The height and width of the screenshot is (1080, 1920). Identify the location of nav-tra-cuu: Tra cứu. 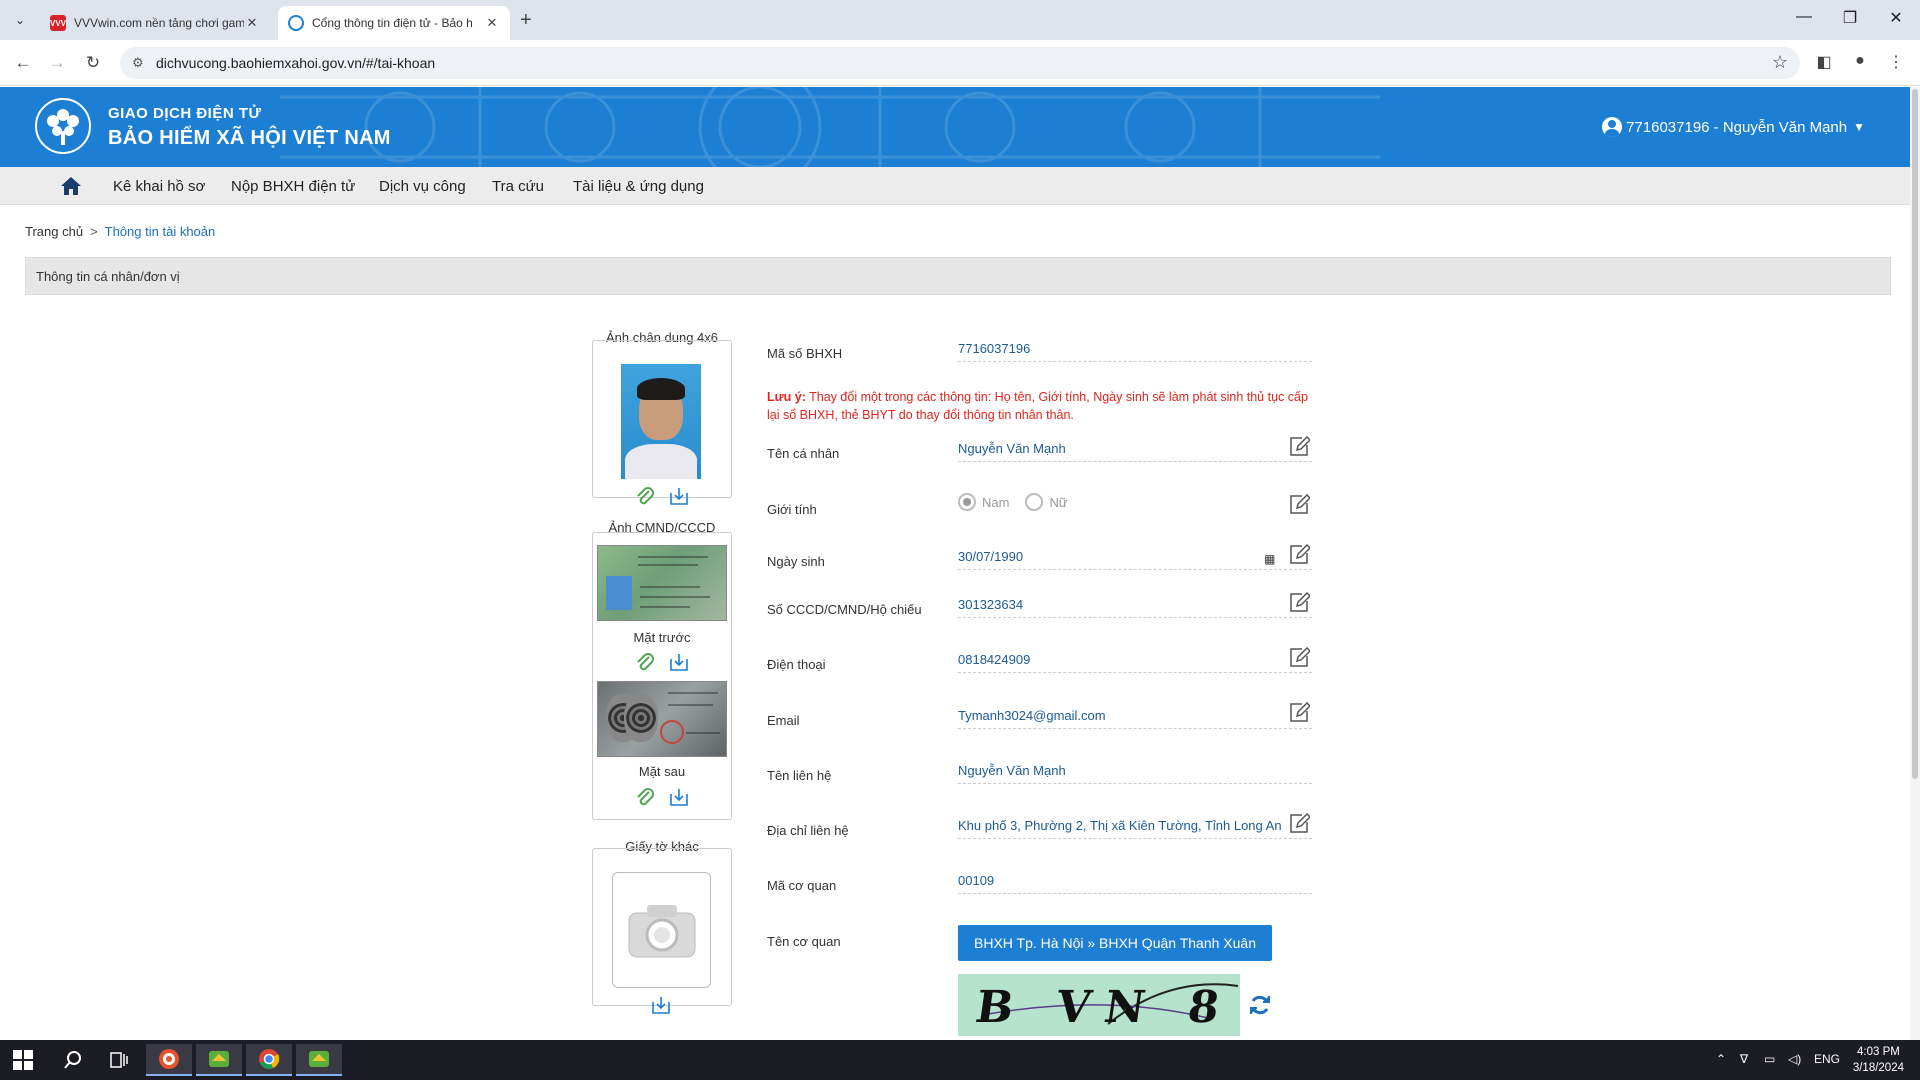
(518, 186).